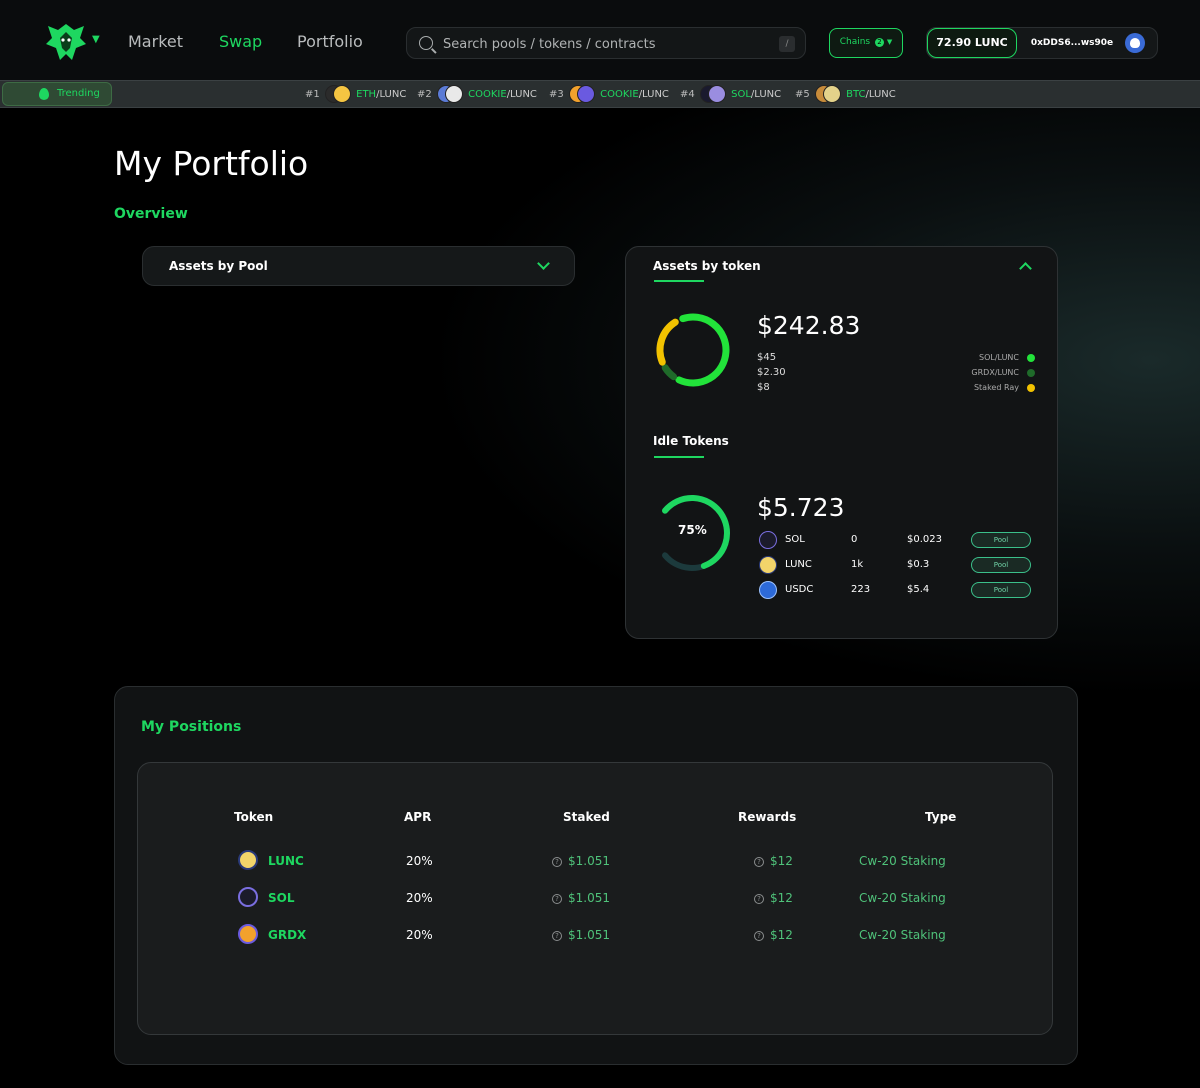  Describe the element at coordinates (248, 897) in the screenshot. I see `sol-icon` at that location.